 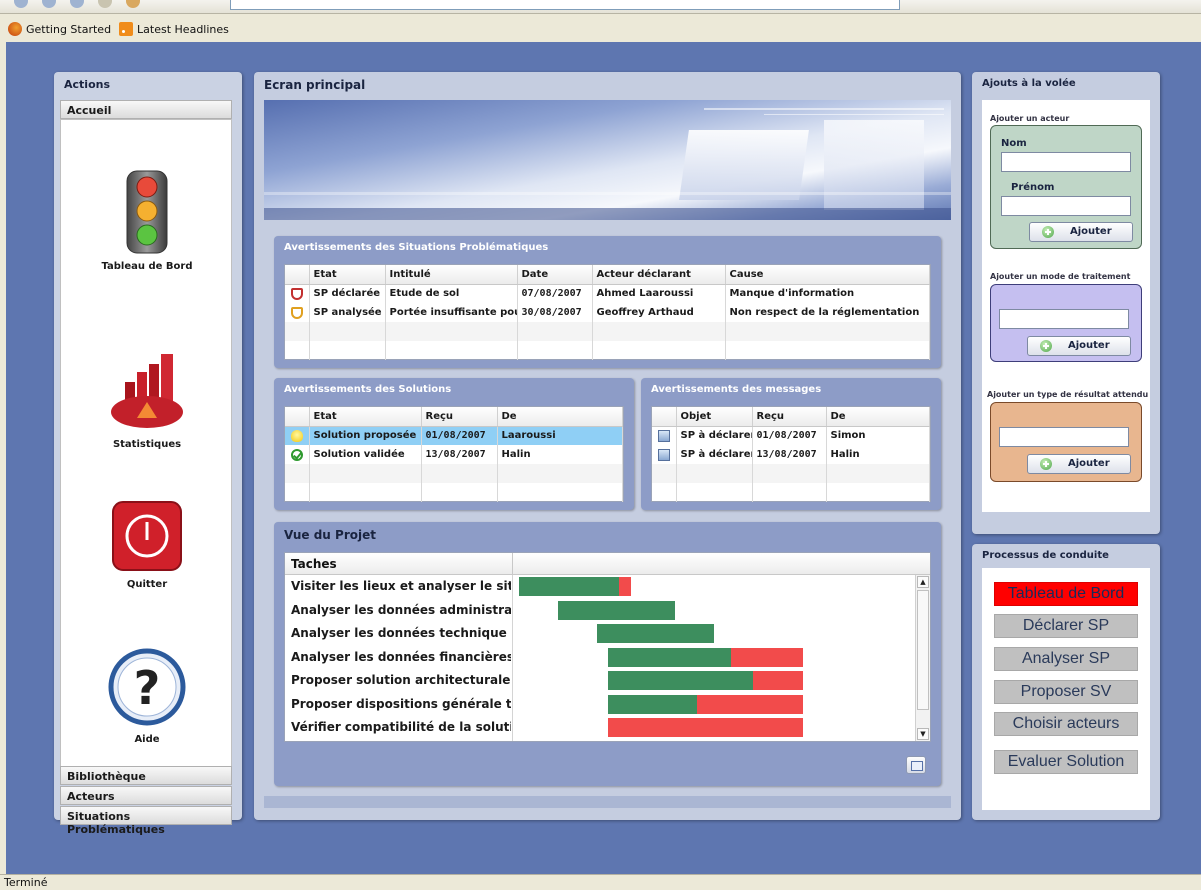 I want to click on column-header: Intitulé, so click(x=451, y=275).